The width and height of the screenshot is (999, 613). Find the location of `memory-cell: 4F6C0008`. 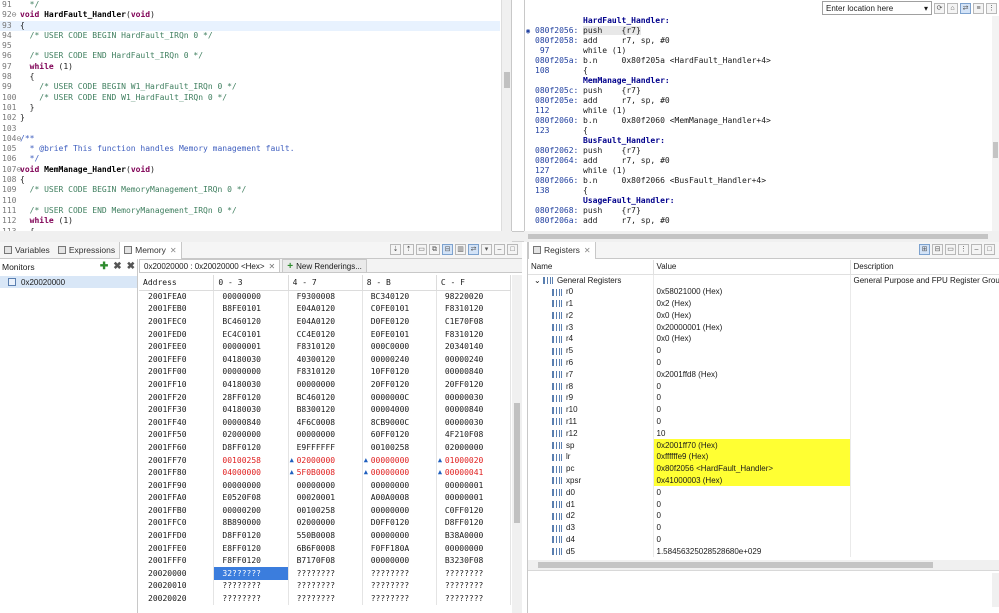

memory-cell: 4F6C0008 is located at coordinates (325, 422).